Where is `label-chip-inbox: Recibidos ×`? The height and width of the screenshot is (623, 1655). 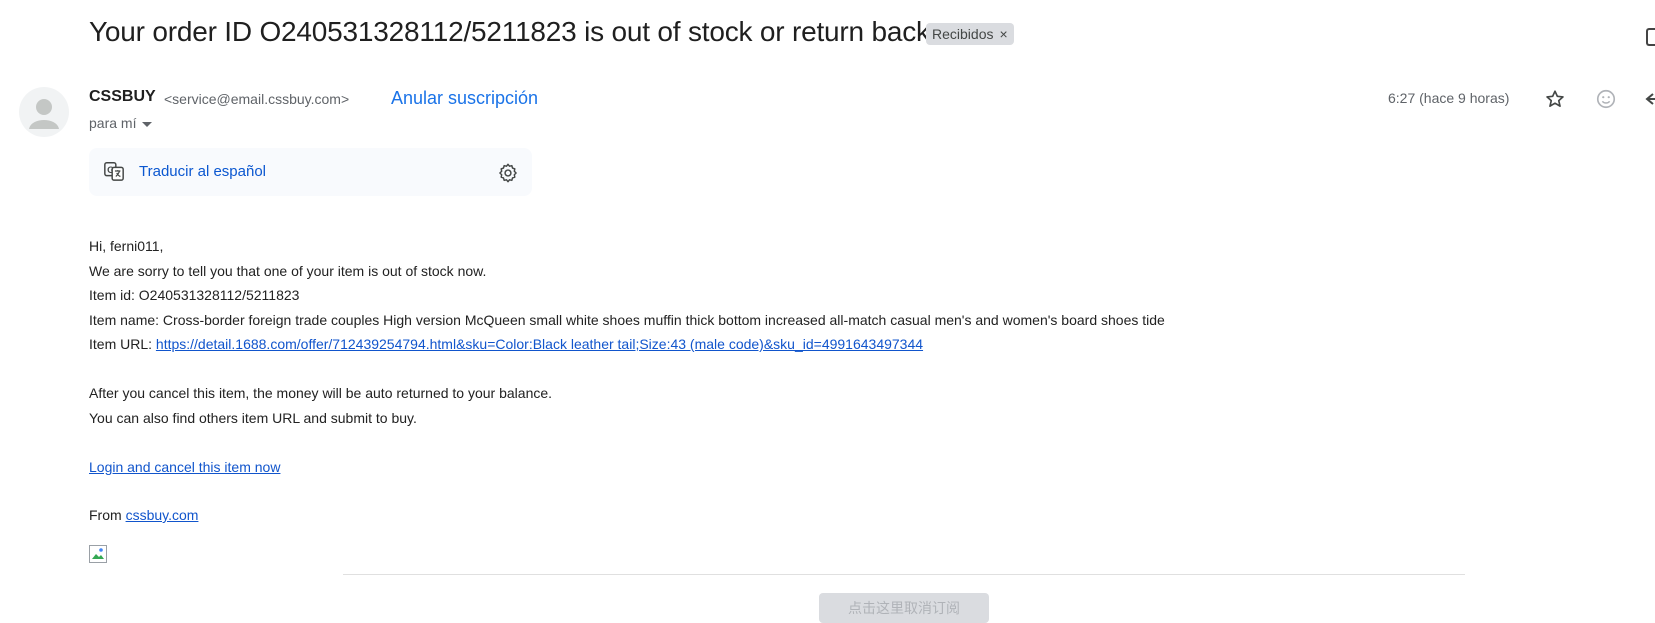
label-chip-inbox: Recibidos × is located at coordinates (970, 34).